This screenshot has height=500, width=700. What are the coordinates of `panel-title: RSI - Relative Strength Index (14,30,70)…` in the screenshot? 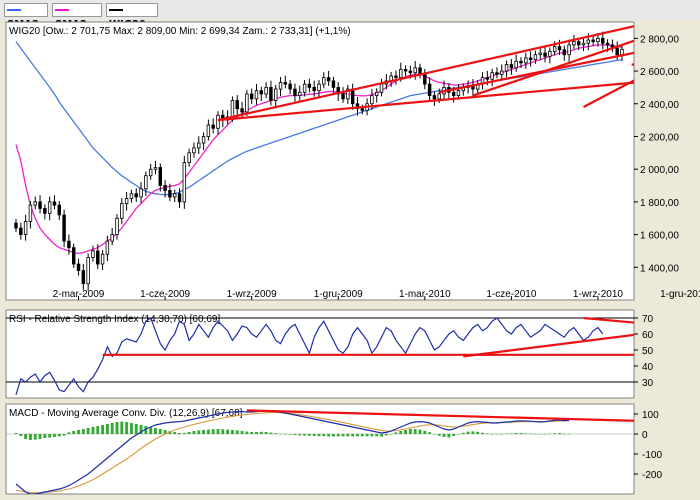 It's located at (114, 319).